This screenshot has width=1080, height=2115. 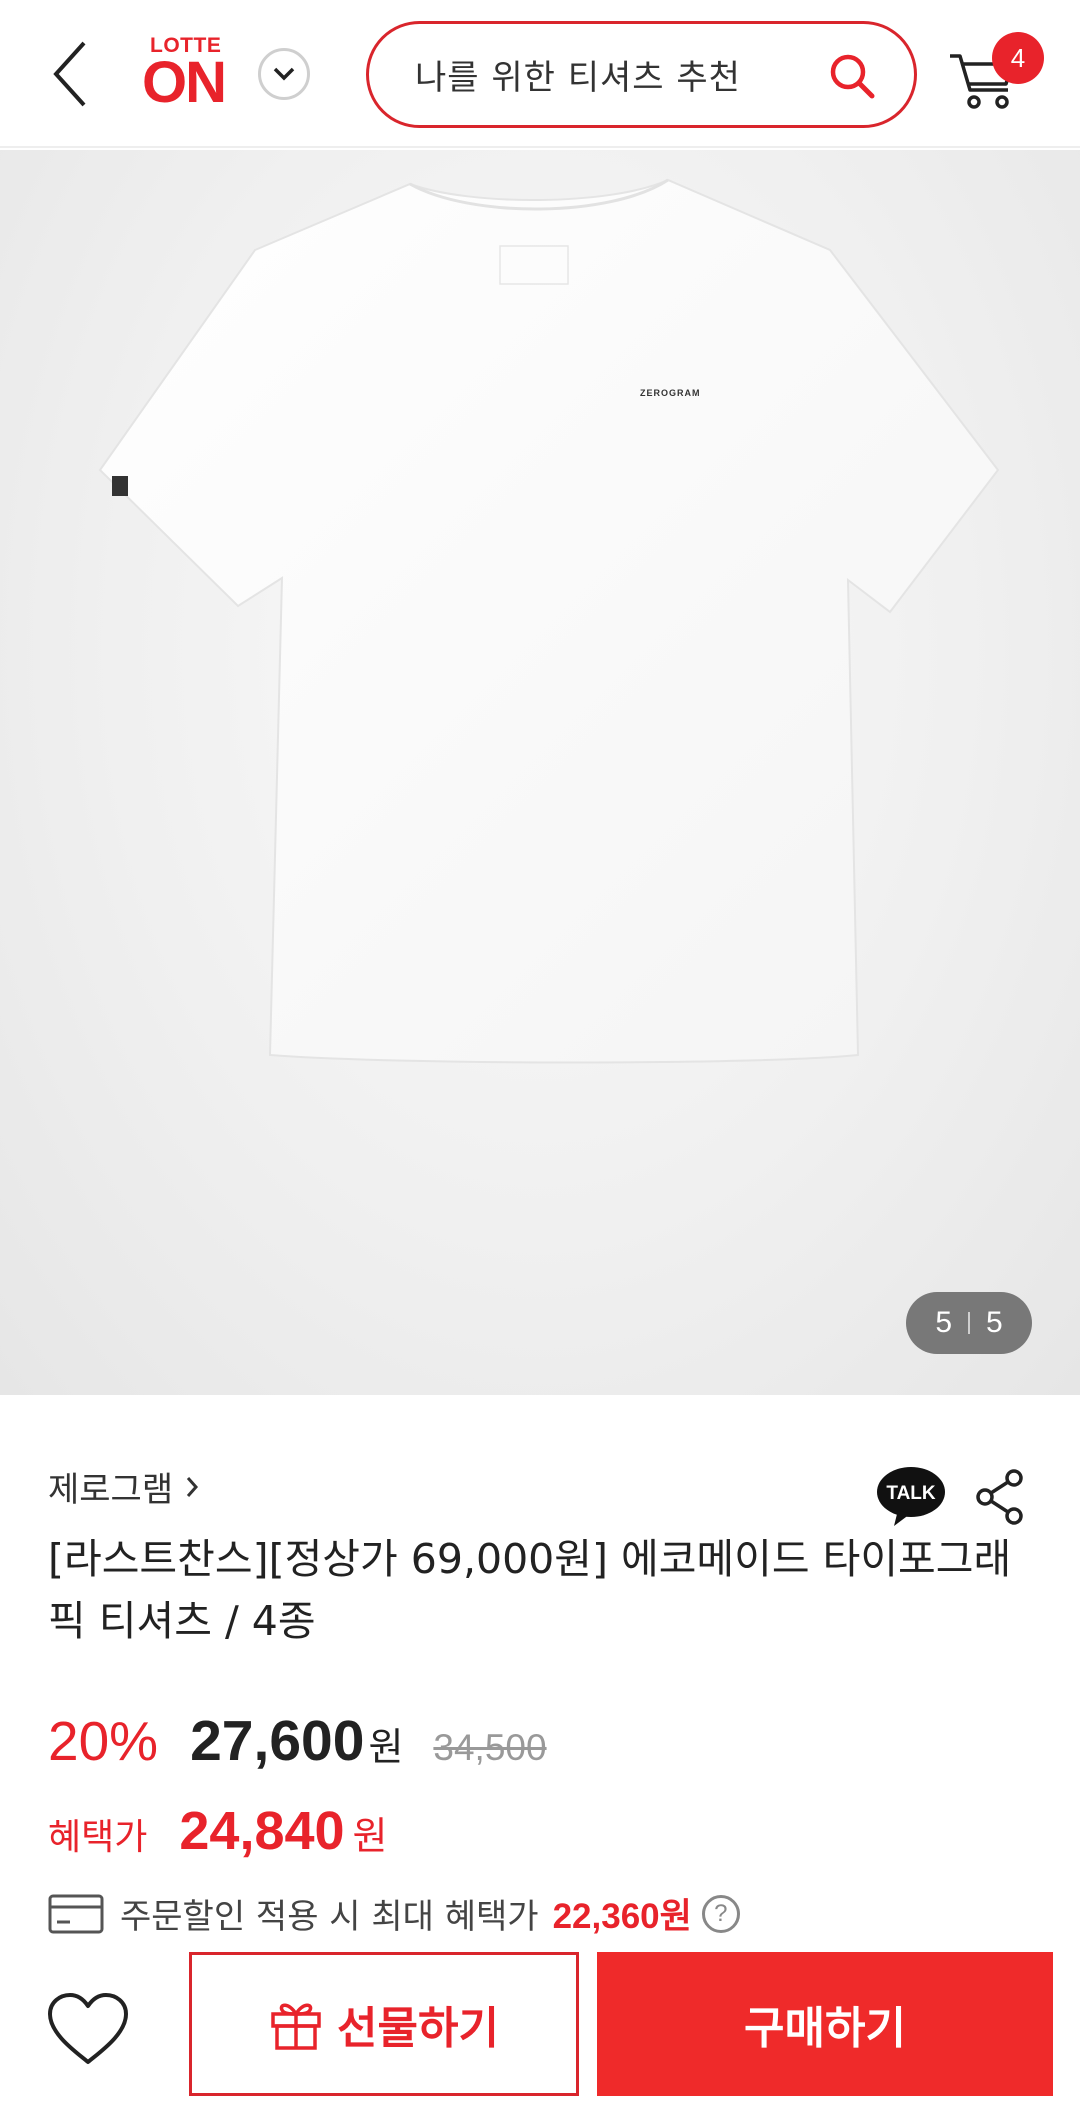 I want to click on max-benefit-row: 주문할인 적용 시 최대 혜택가 22,360원 ?, so click(x=394, y=1913).